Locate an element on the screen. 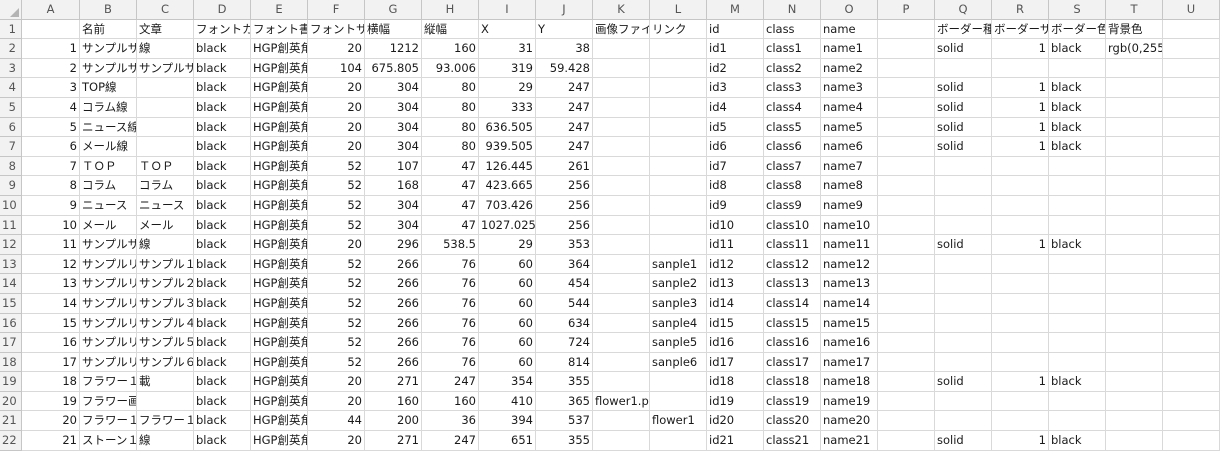 The image size is (1220, 452). cell-m17: id16 is located at coordinates (735, 343).